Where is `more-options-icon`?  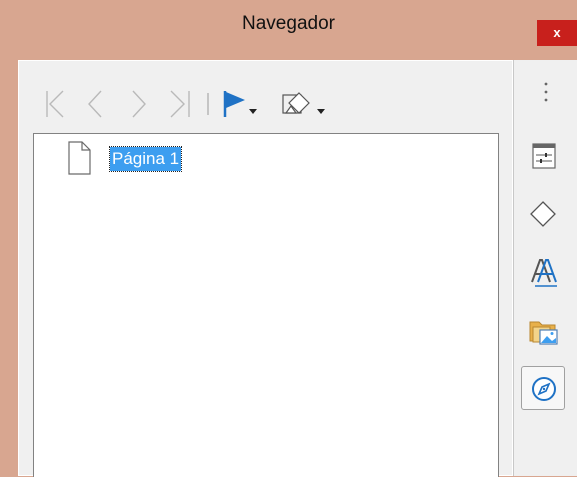
more-options-icon is located at coordinates (546, 92).